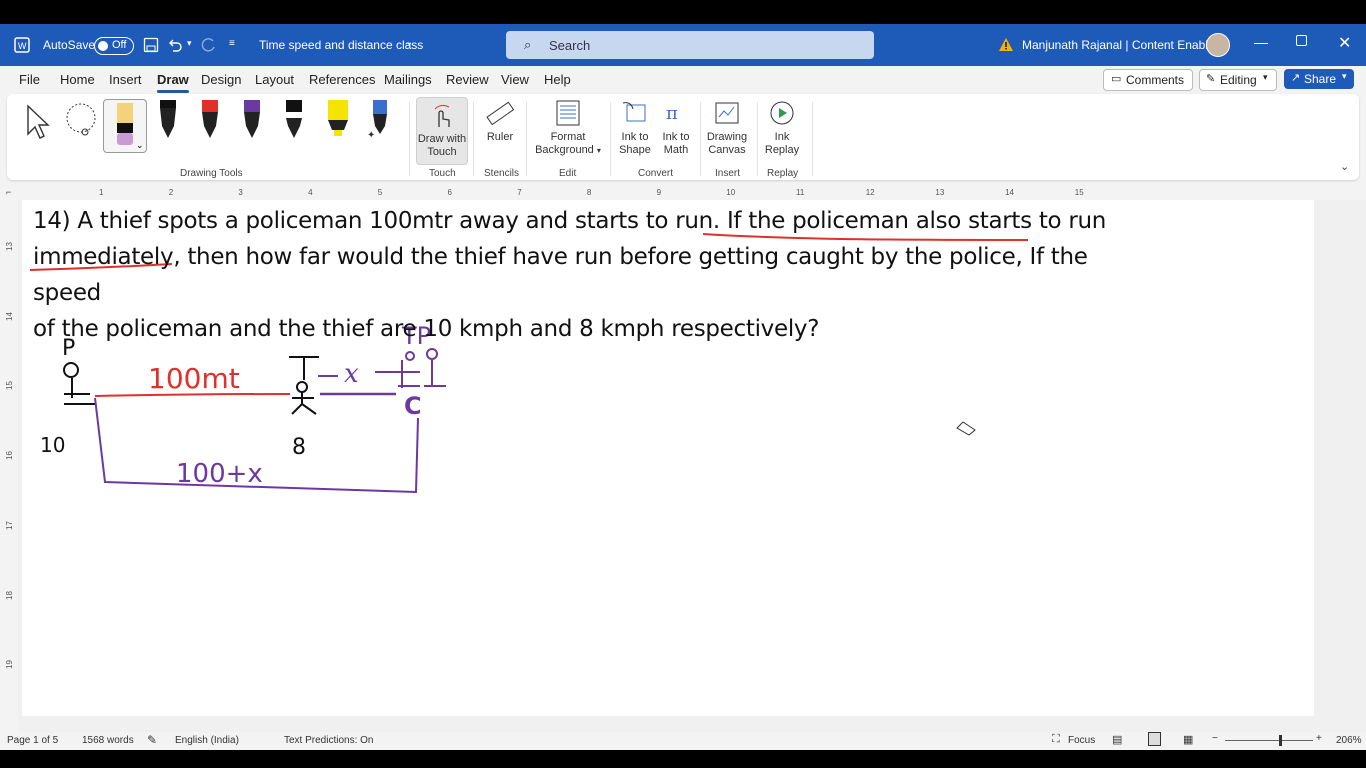 Image resolution: width=1366 pixels, height=768 pixels. Describe the element at coordinates (409, 42) in the screenshot. I see `title-chevron-icon: ⌄` at that location.